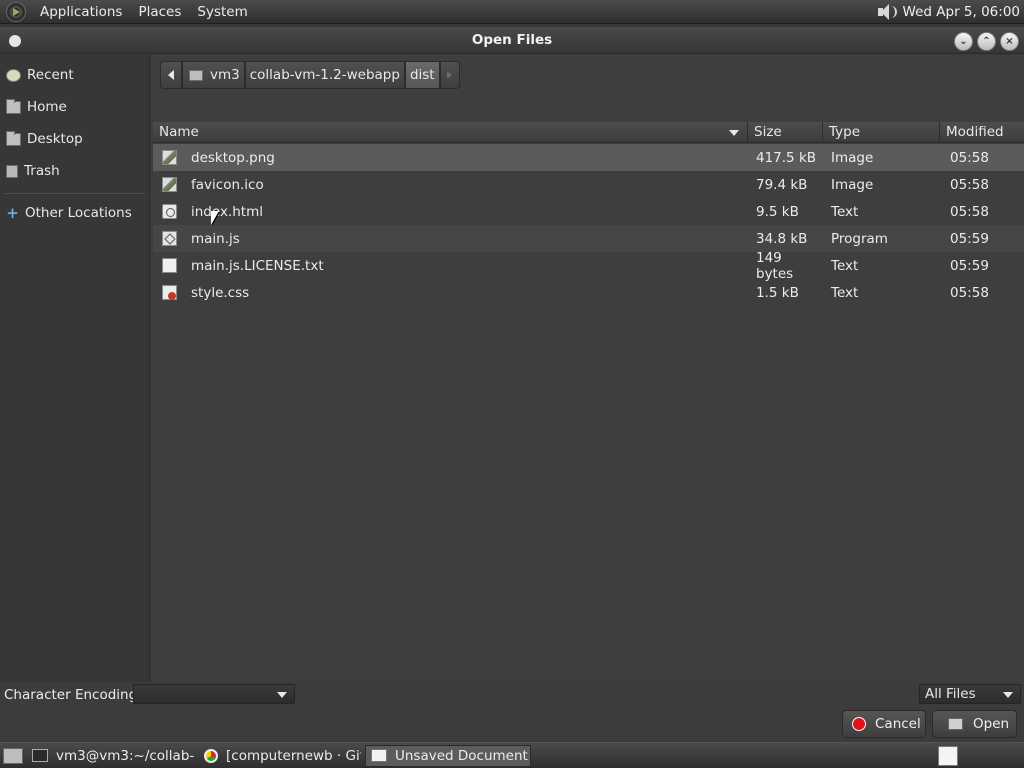 Image resolution: width=1024 pixels, height=768 pixels. What do you see at coordinates (215, 218) in the screenshot?
I see `mouse-pointer-icon` at bounding box center [215, 218].